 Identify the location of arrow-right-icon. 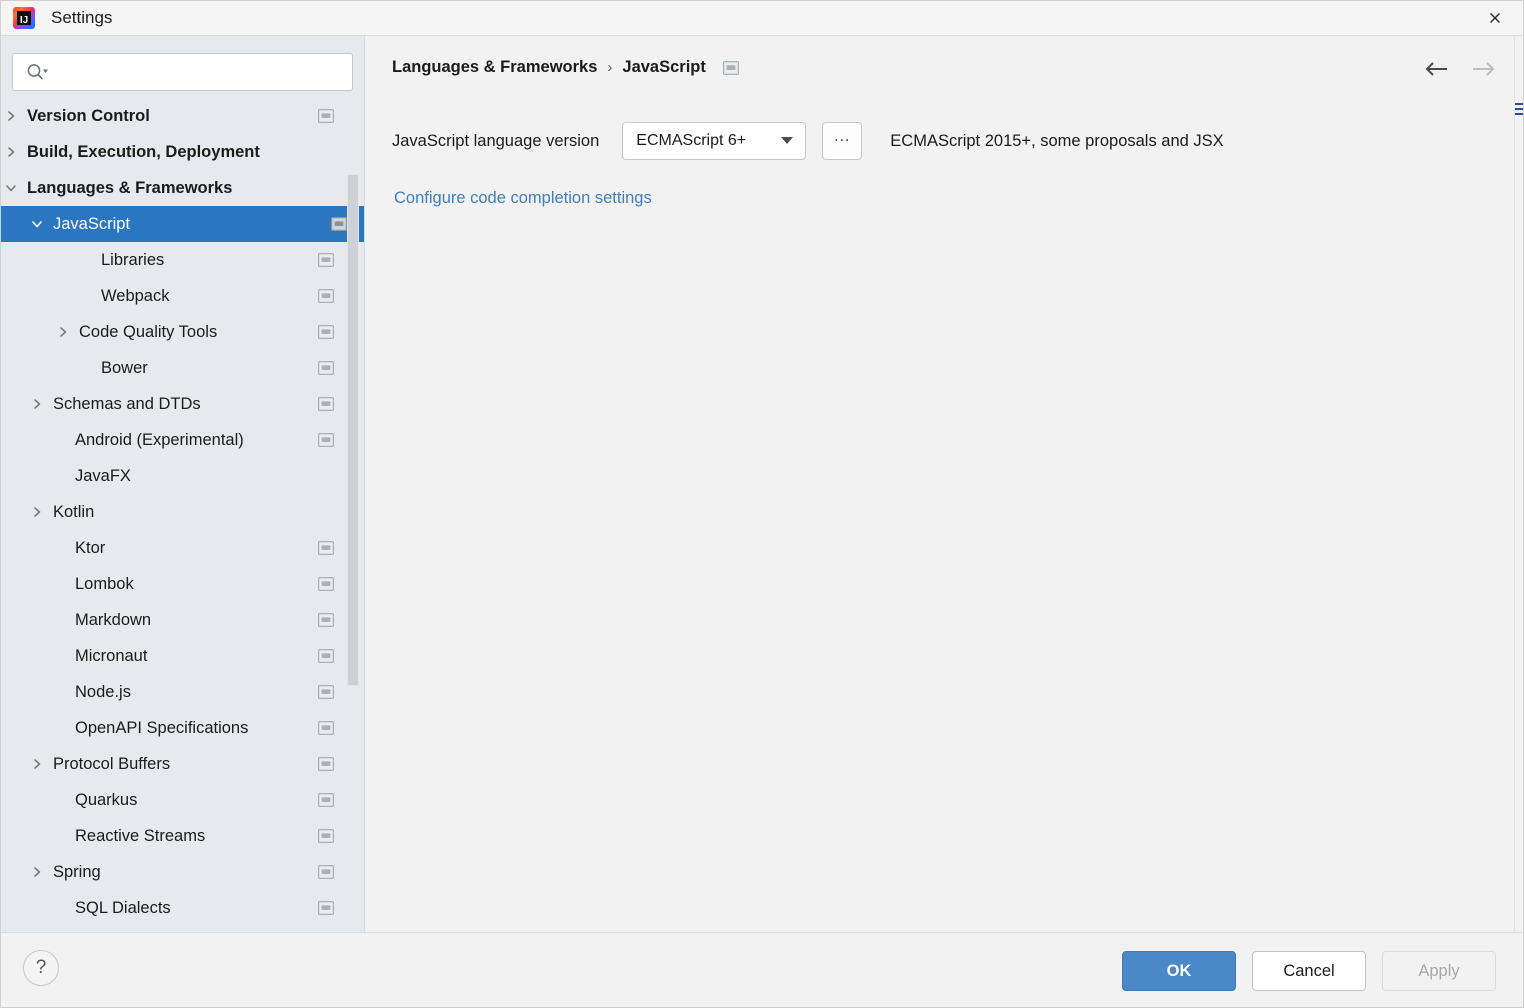
(1484, 69).